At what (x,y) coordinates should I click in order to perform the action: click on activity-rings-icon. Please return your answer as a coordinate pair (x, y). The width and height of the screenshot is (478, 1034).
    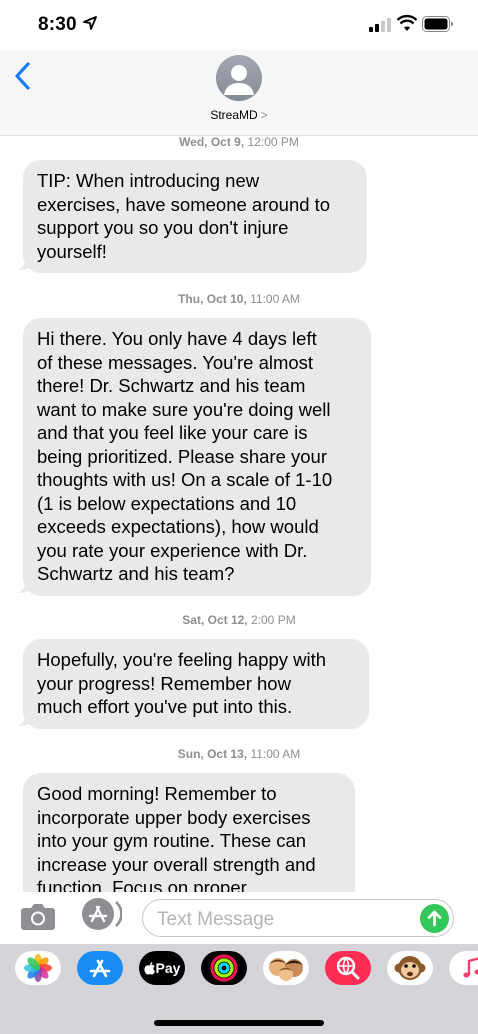
    Looking at the image, I should click on (224, 968).